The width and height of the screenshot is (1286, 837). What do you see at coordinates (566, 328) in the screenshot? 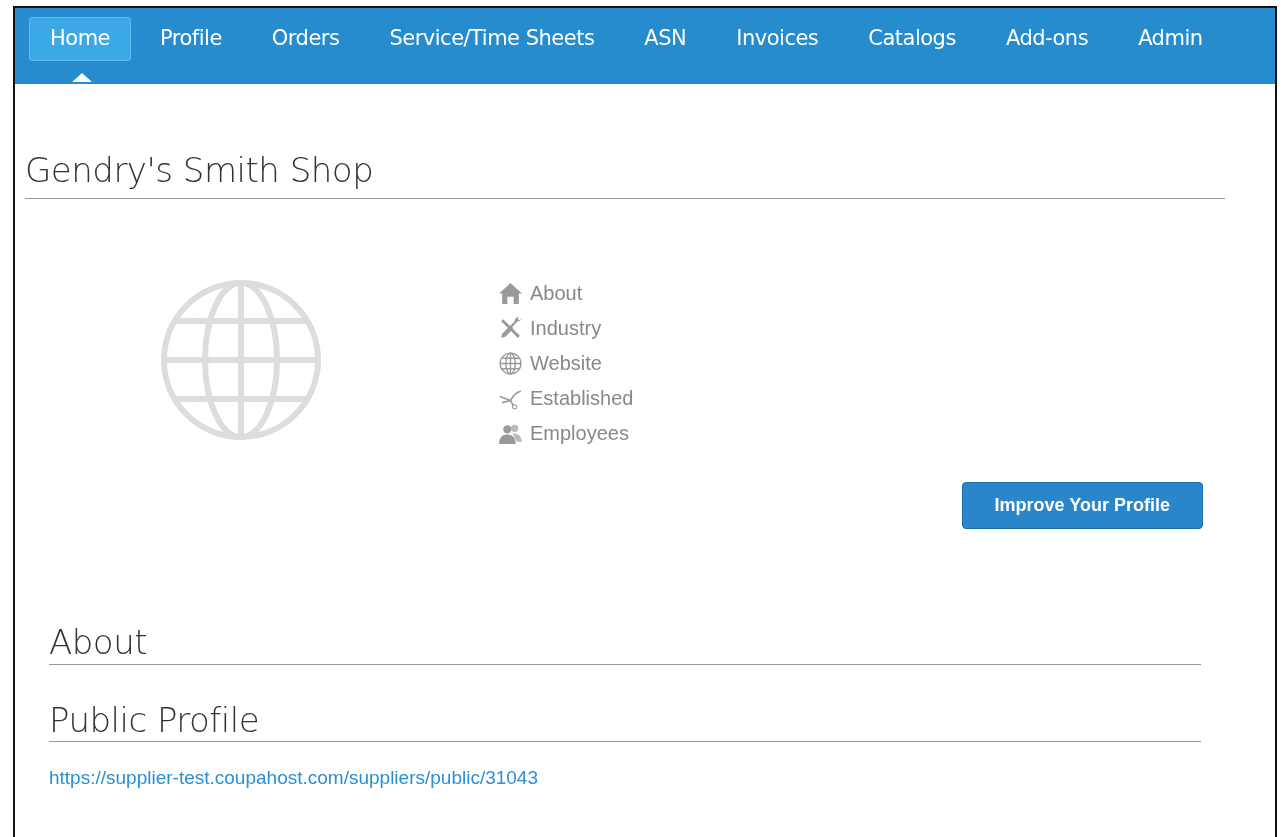
I see `detail-label: Industry` at bounding box center [566, 328].